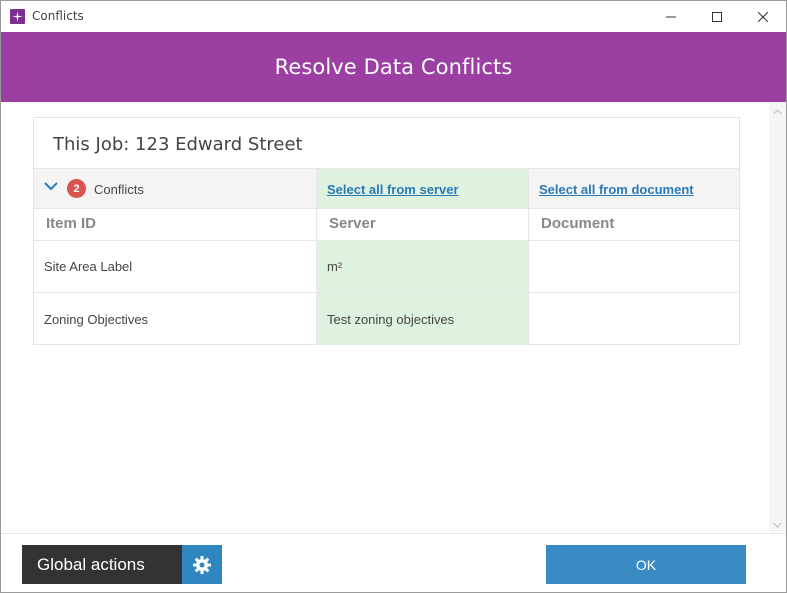  Describe the element at coordinates (58, 16) in the screenshot. I see `window-title: Conflicts` at that location.